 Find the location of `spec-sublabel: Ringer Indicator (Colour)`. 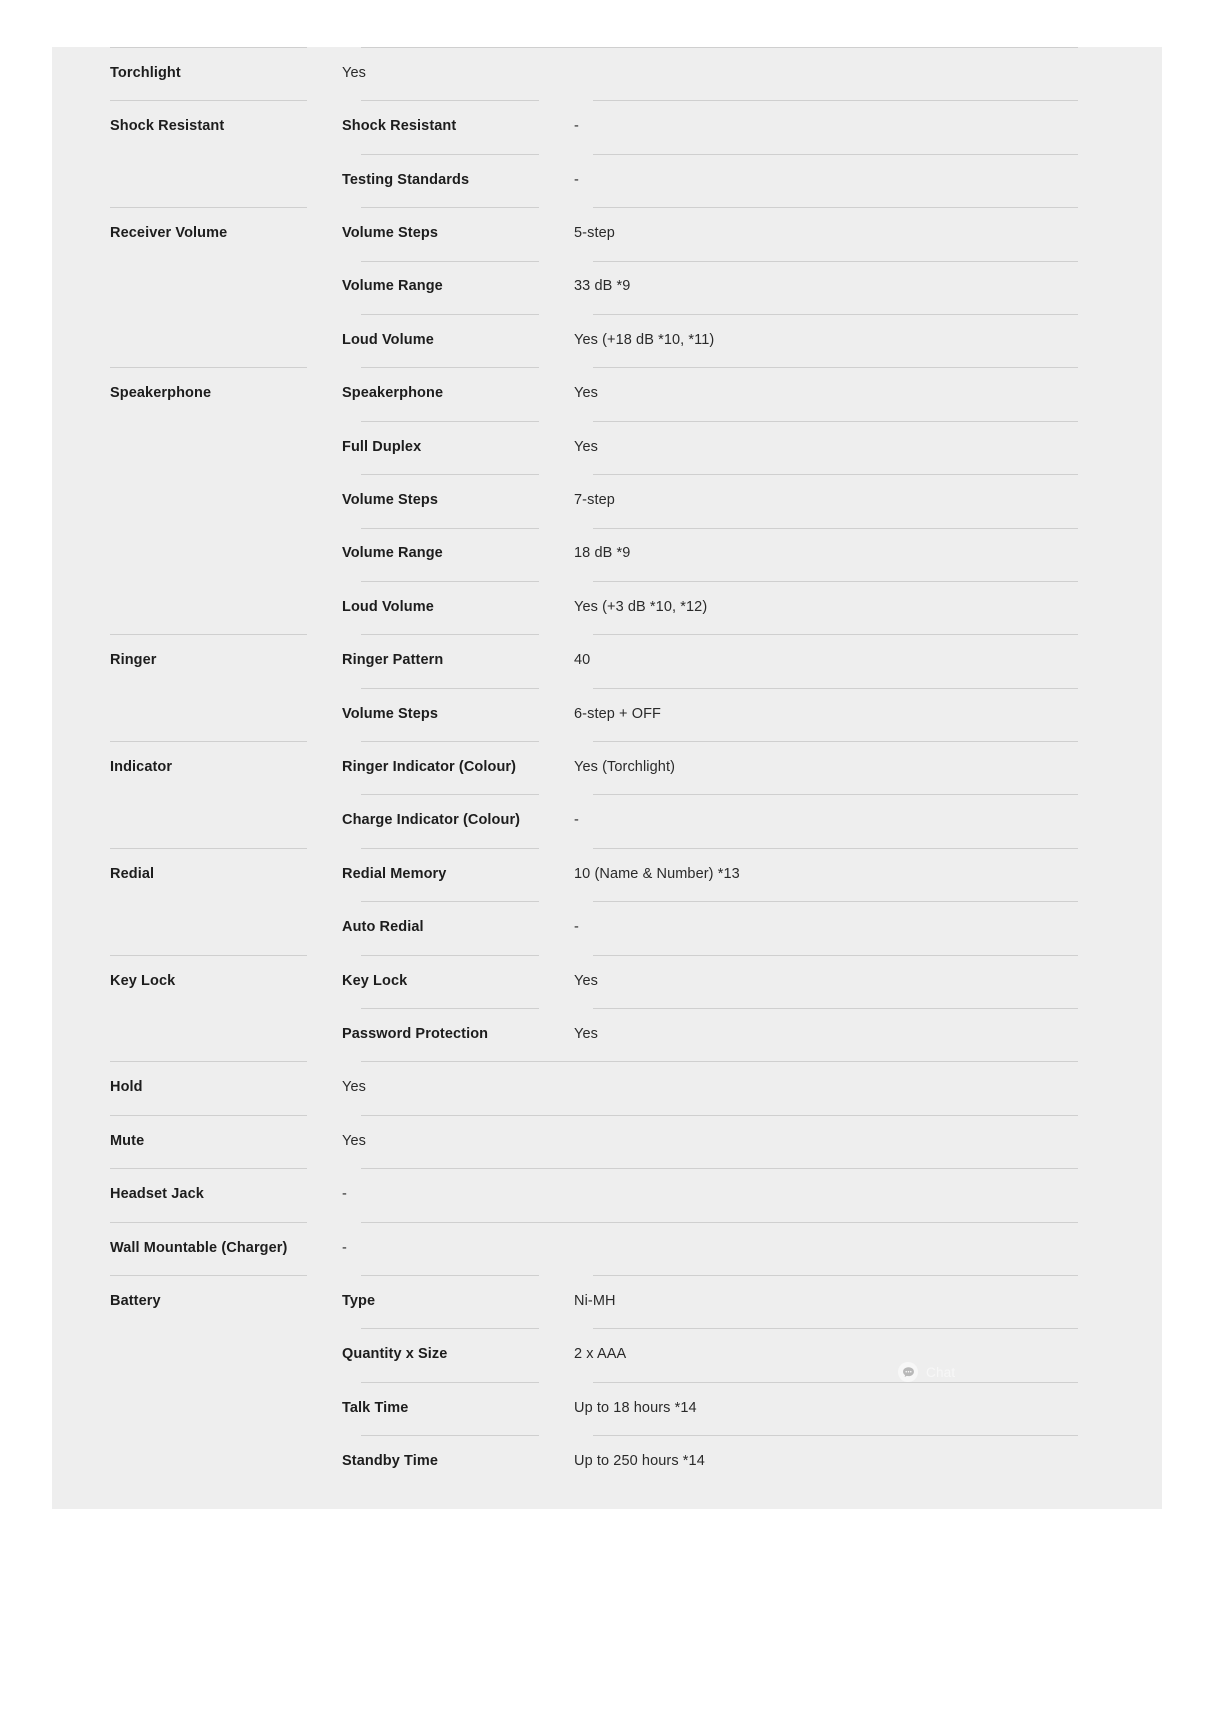

spec-sublabel: Ringer Indicator (Colour) is located at coordinates (429, 766).